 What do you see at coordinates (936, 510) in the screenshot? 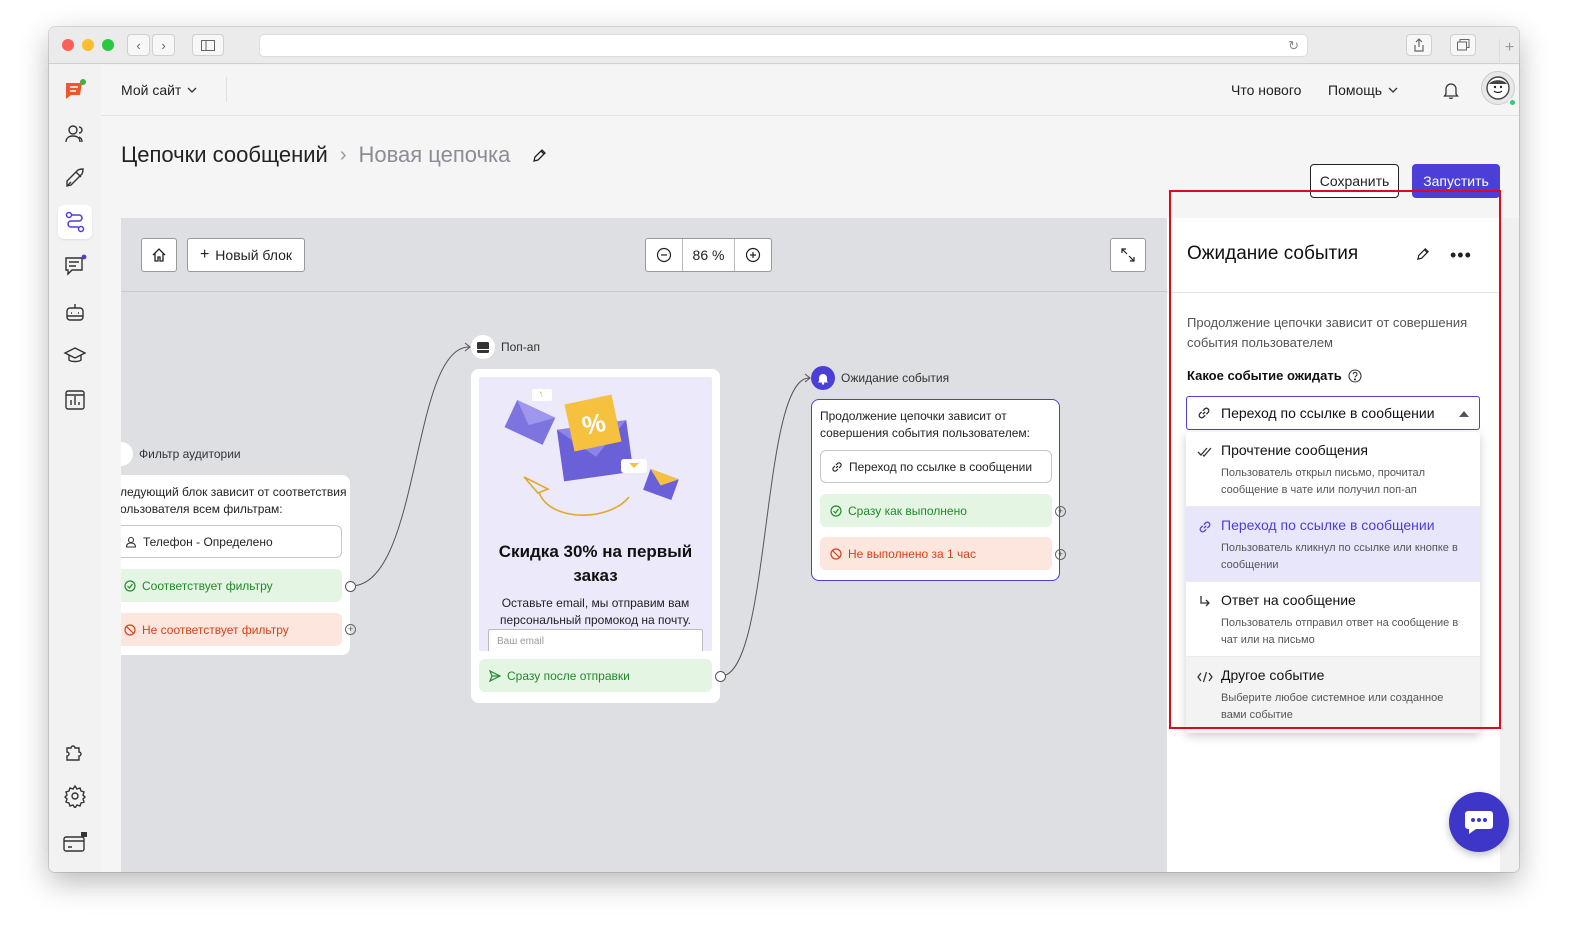
I see `wait-done-branch: Сразу как выполнено` at bounding box center [936, 510].